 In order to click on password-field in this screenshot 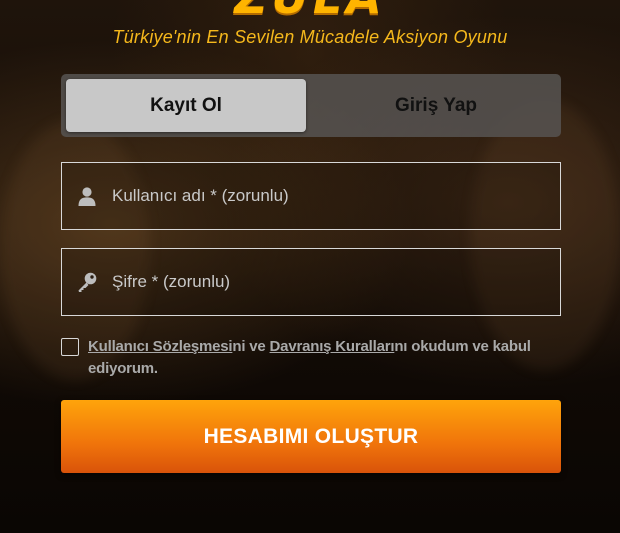, I will do `click(311, 282)`.